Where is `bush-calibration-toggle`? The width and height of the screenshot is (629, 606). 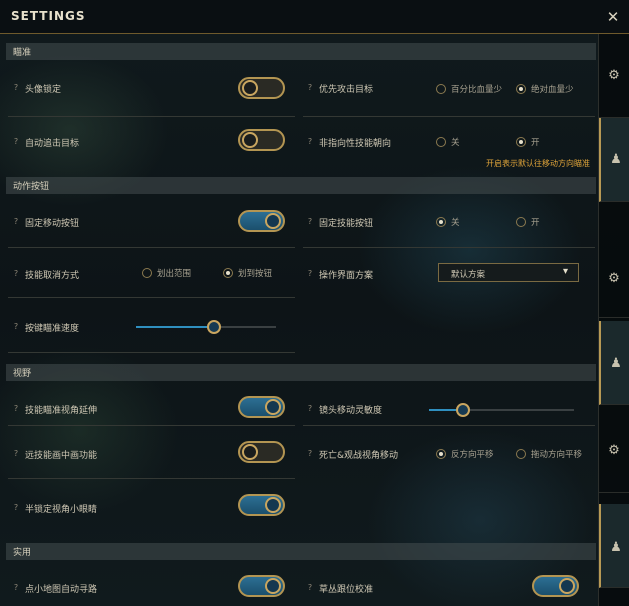 bush-calibration-toggle is located at coordinates (555, 586).